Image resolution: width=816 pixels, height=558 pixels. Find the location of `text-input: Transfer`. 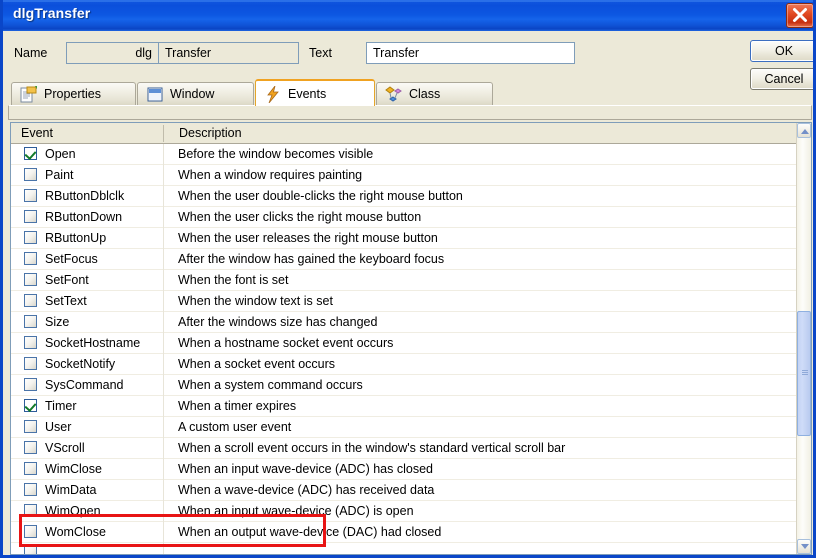

text-input: Transfer is located at coordinates (470, 53).